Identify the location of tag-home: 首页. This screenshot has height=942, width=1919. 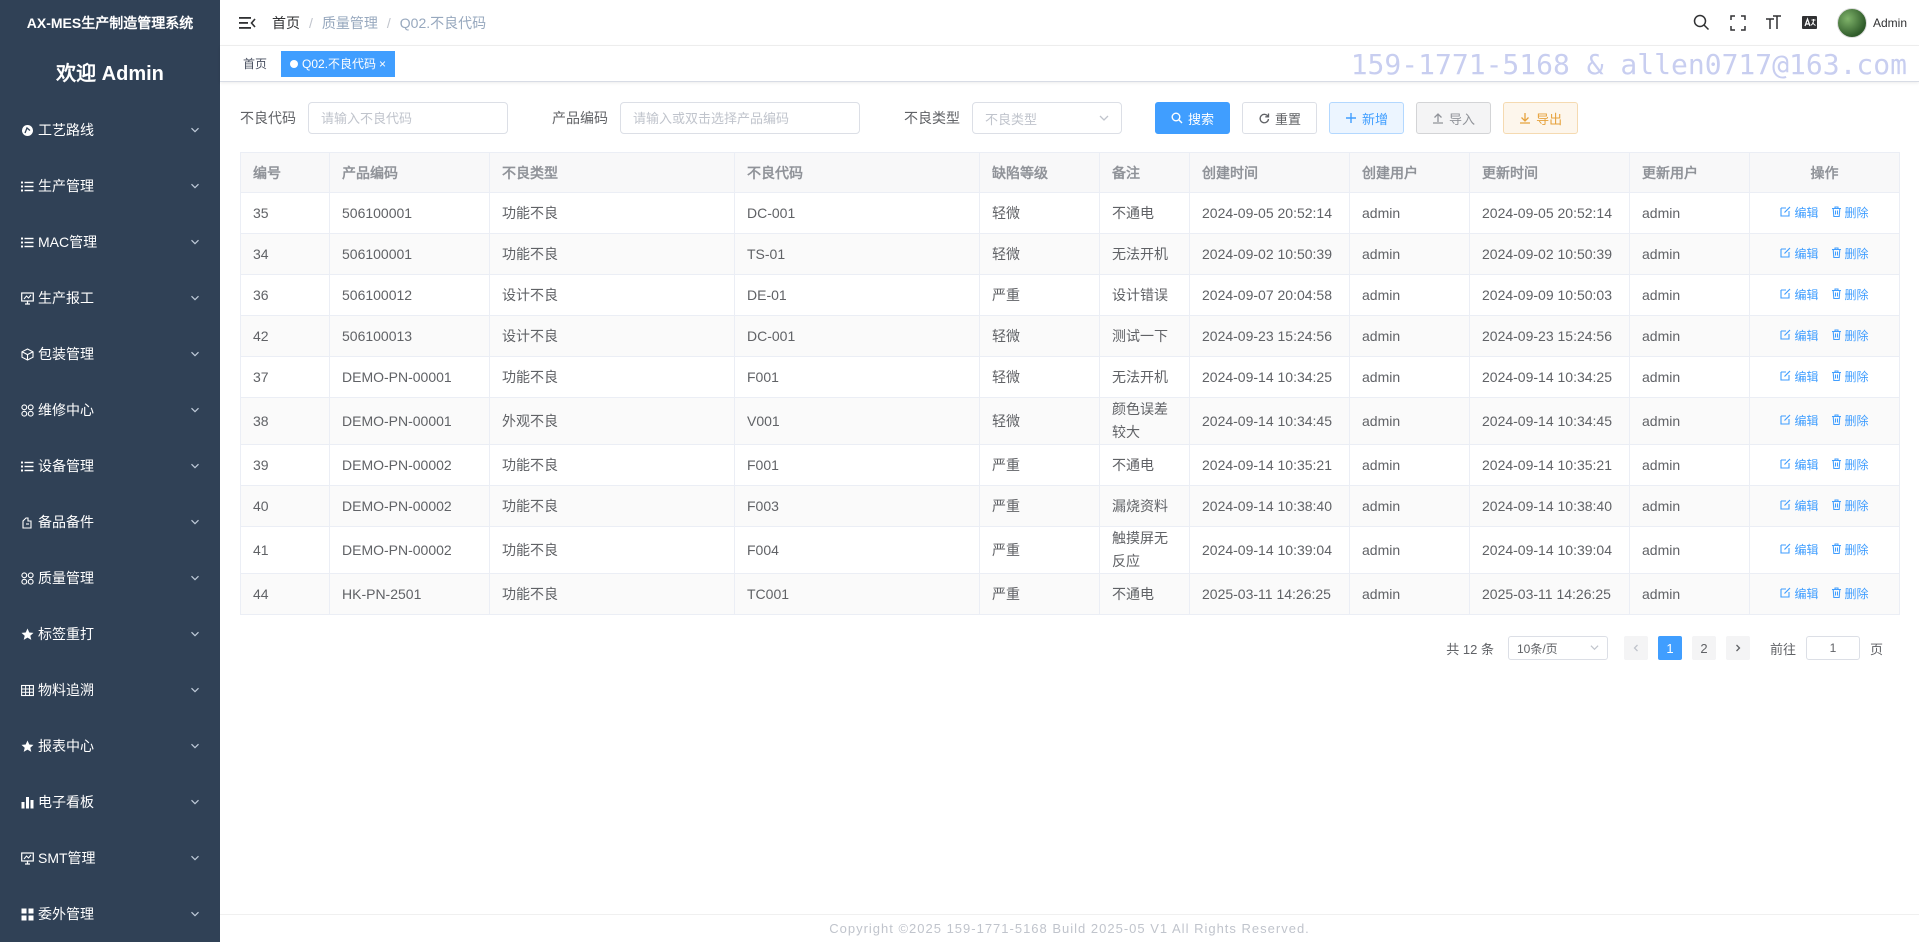
(255, 63).